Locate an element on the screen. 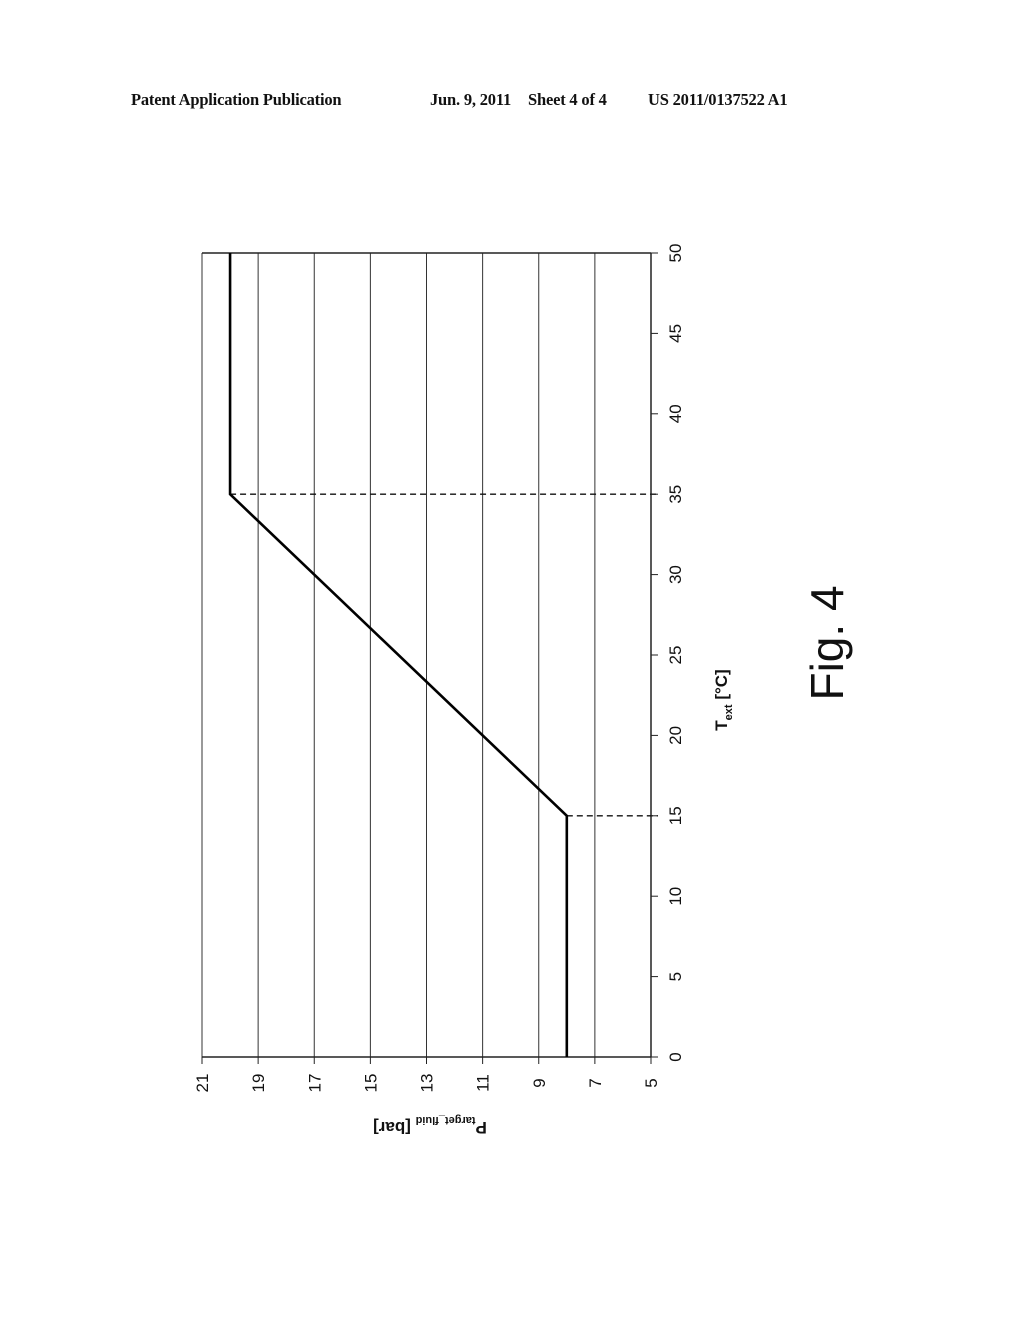  y-tick-label: 5 is located at coordinates (651, 1082).